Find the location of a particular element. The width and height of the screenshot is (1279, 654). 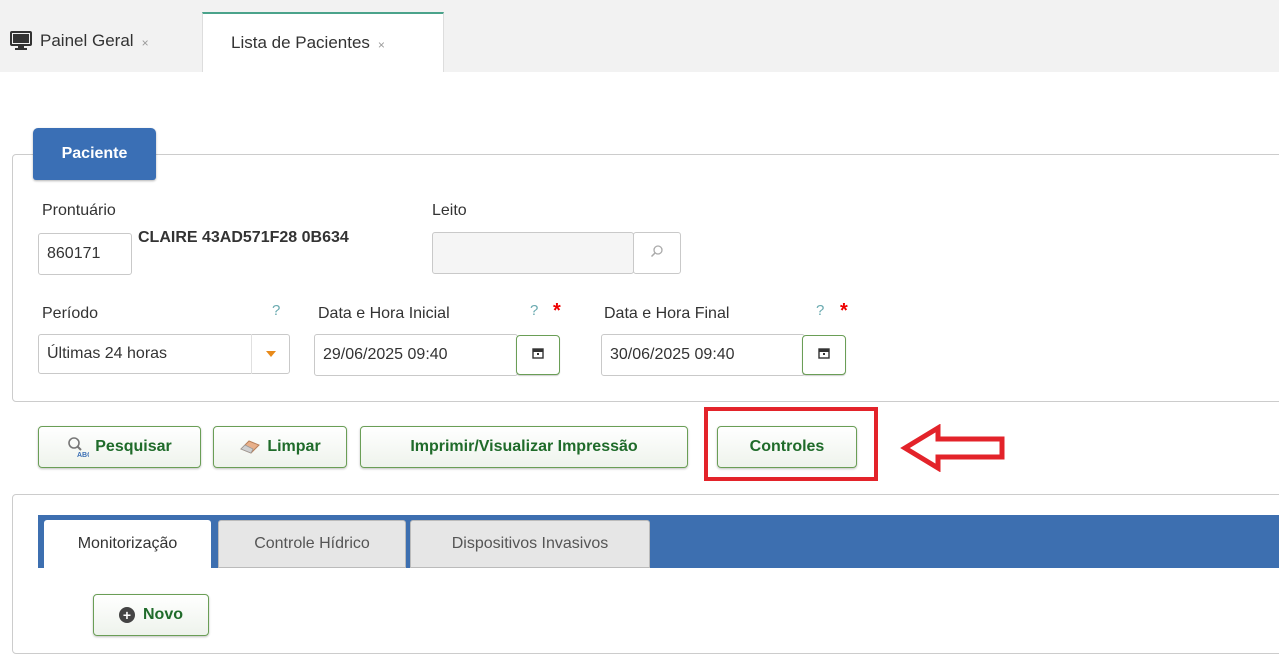

tab-dispositivos-invasivos-label: Dispositivos Invasivos is located at coordinates (530, 543).